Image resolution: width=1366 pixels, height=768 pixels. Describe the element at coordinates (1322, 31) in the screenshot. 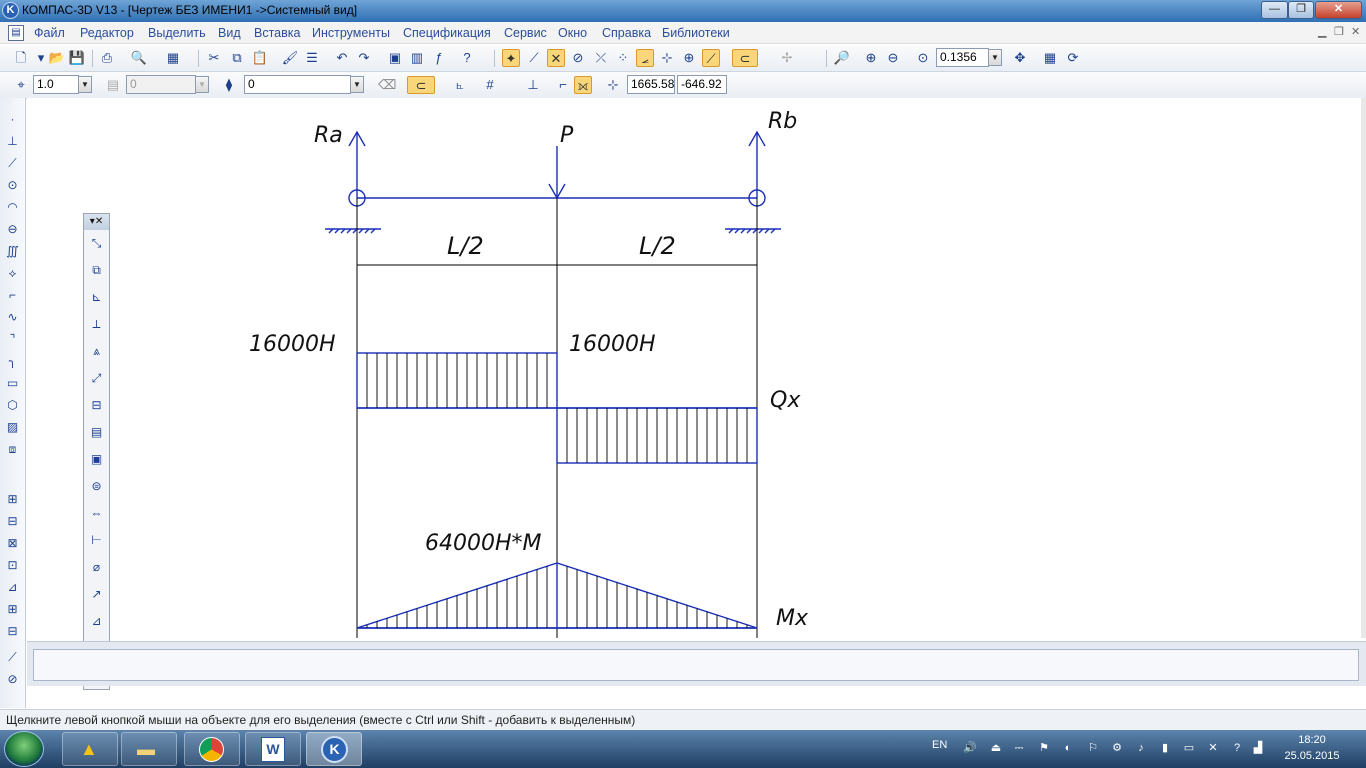

I see `mdi-minimize-icon: ▁` at that location.